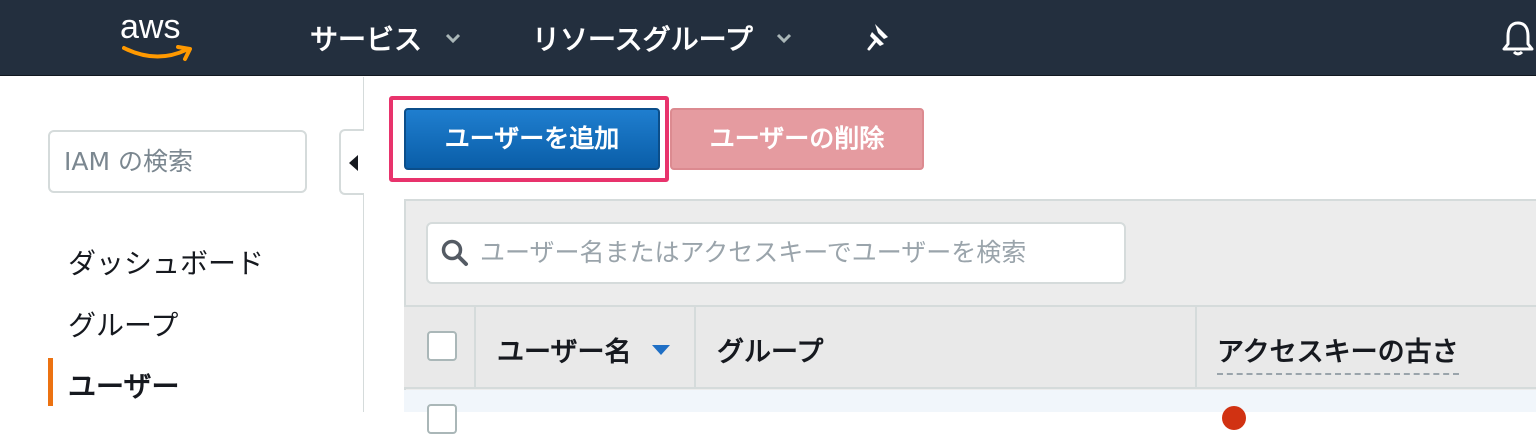  I want to click on services-menu: サービス, so click(386, 38).